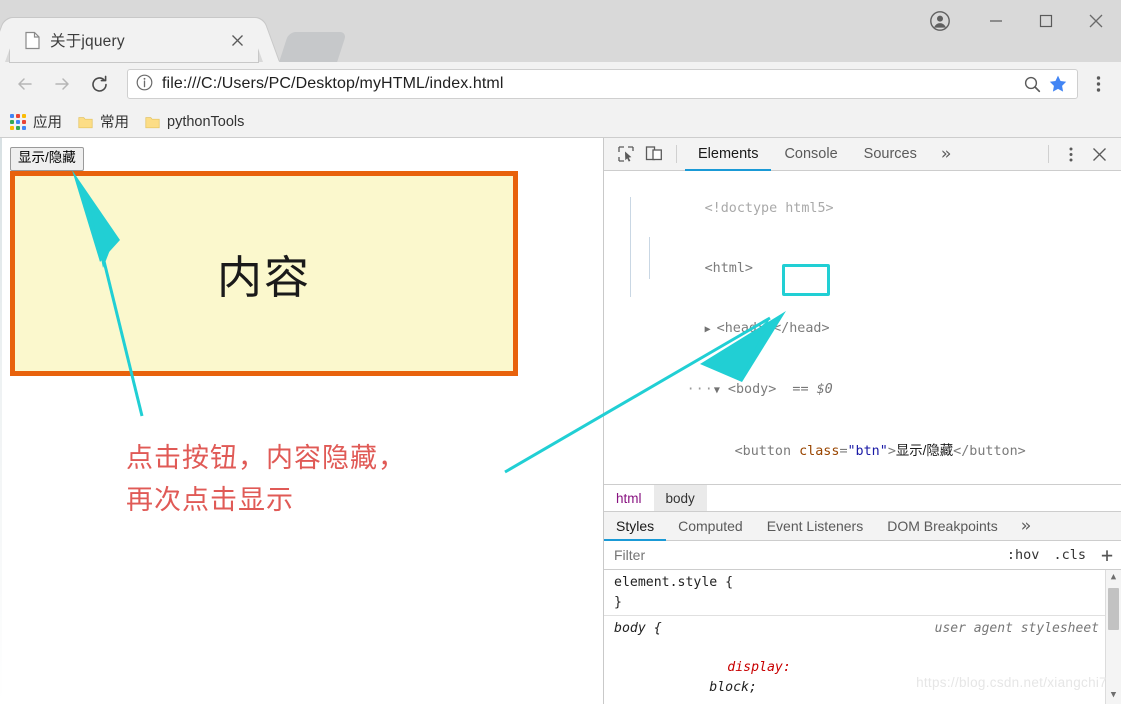  I want to click on dom-line-html-open: <html>, so click(862, 269).